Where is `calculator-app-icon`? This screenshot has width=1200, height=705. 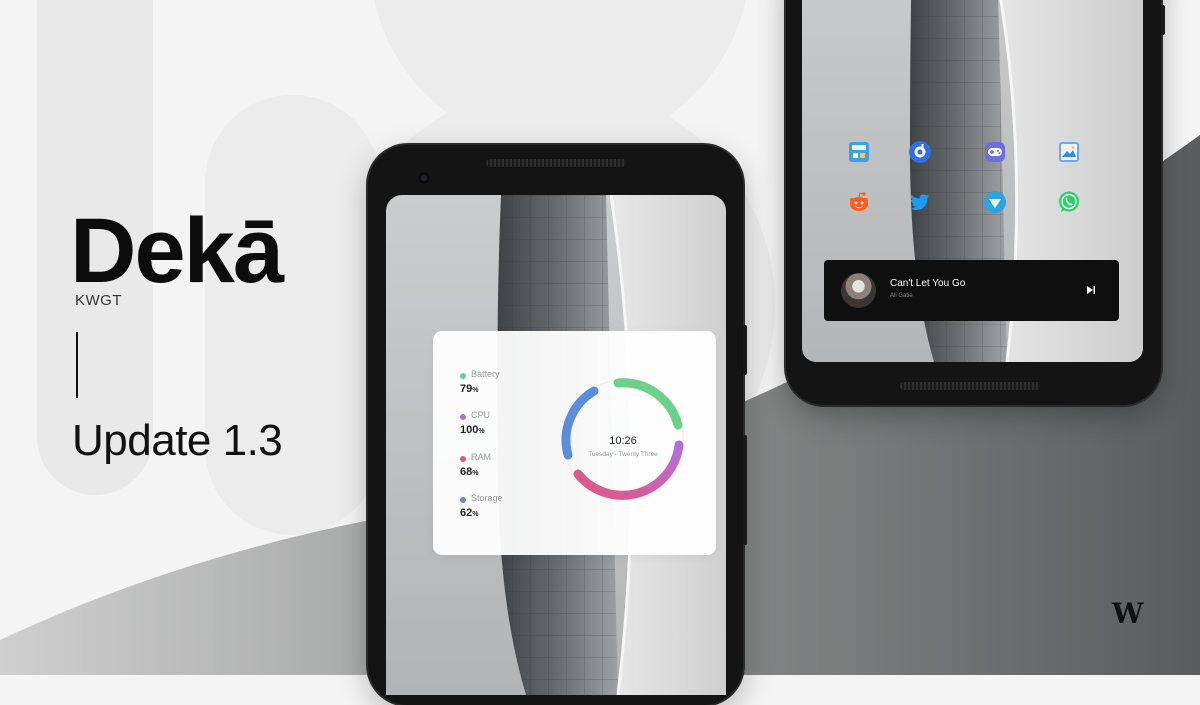
calculator-app-icon is located at coordinates (859, 152).